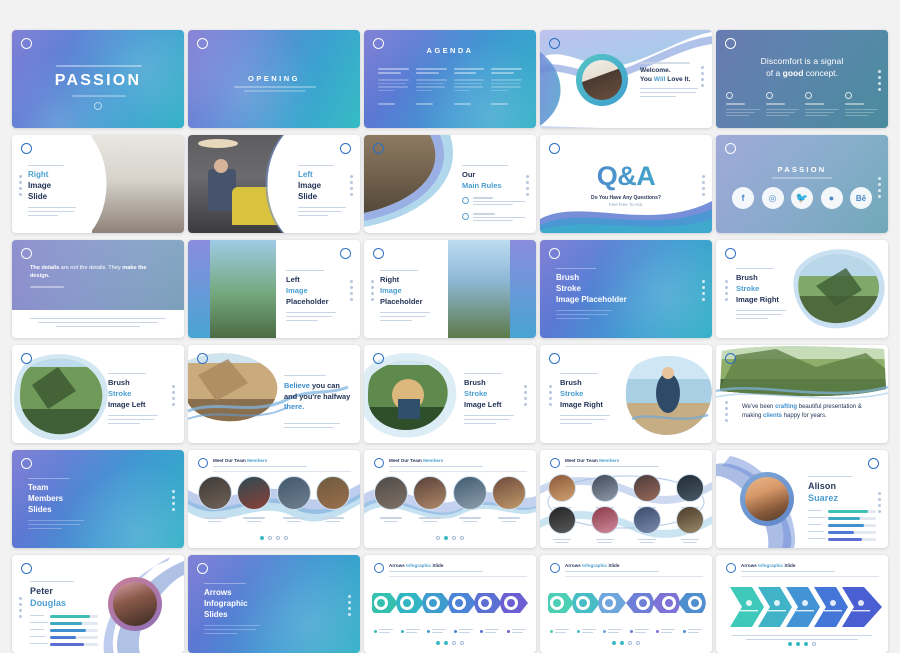  I want to click on slide-thumbnail-our-main-rules: Our Main Rules, so click(450, 184).